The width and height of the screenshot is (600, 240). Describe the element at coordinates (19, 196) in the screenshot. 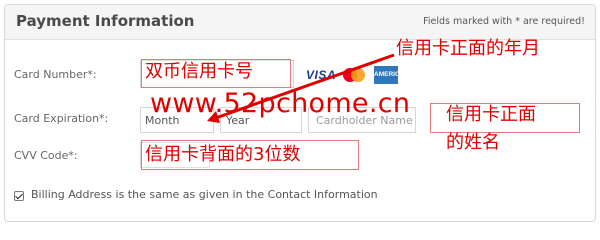

I see `billing-address-checkbox` at that location.